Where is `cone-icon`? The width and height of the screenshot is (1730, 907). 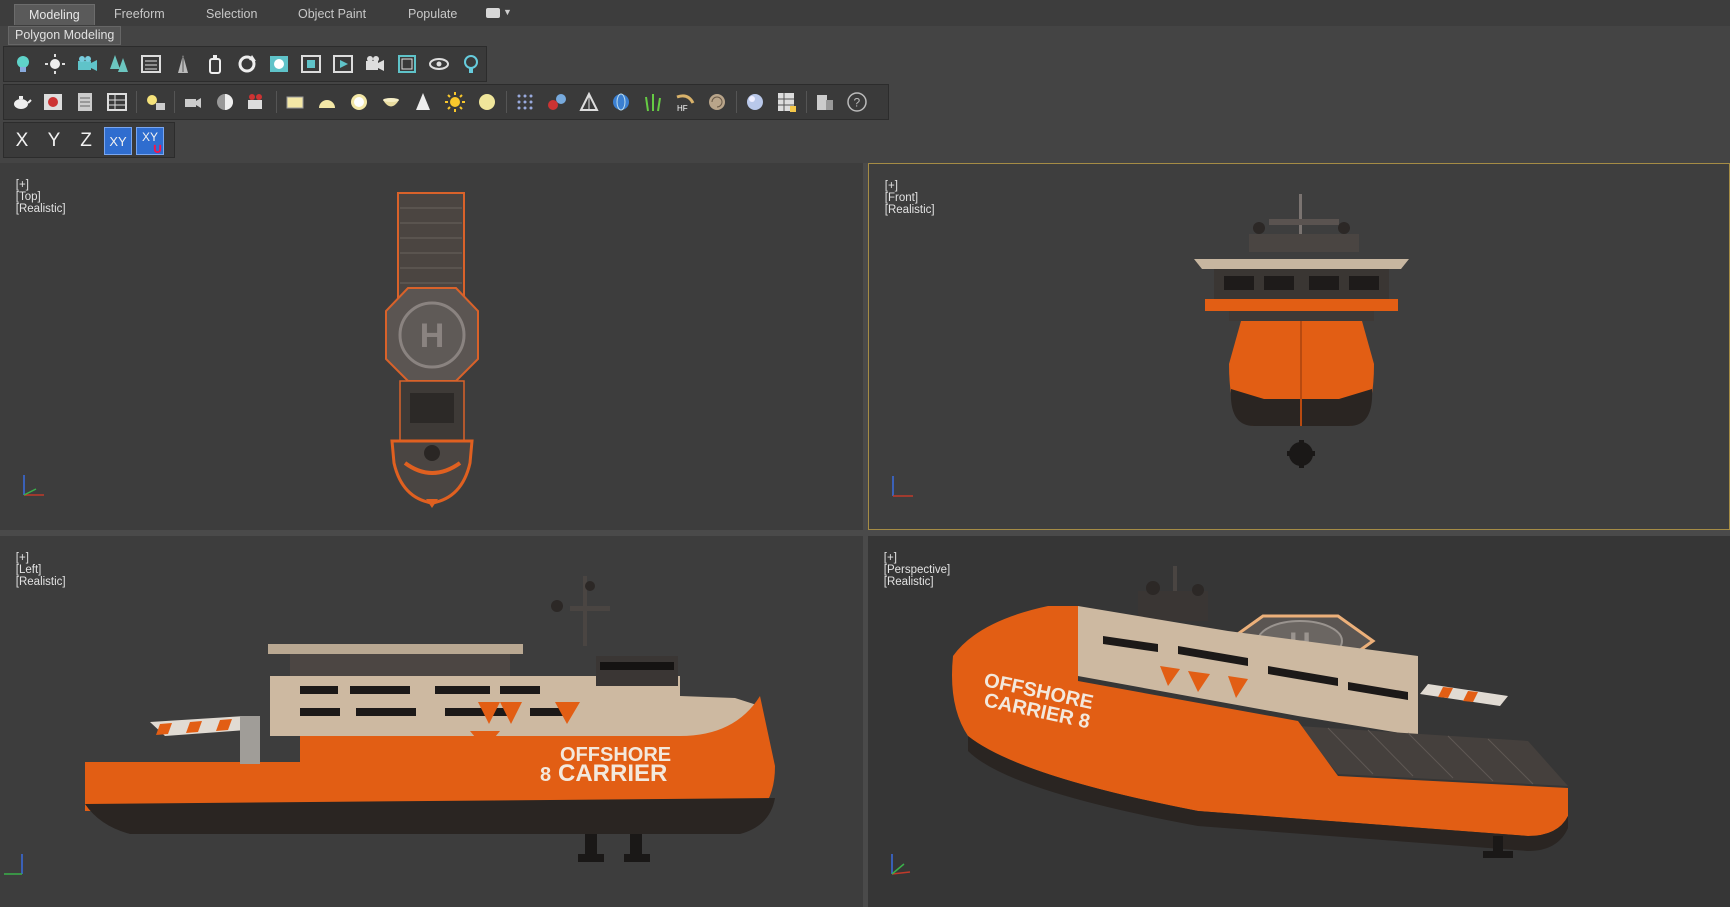
cone-icon is located at coordinates (423, 102).